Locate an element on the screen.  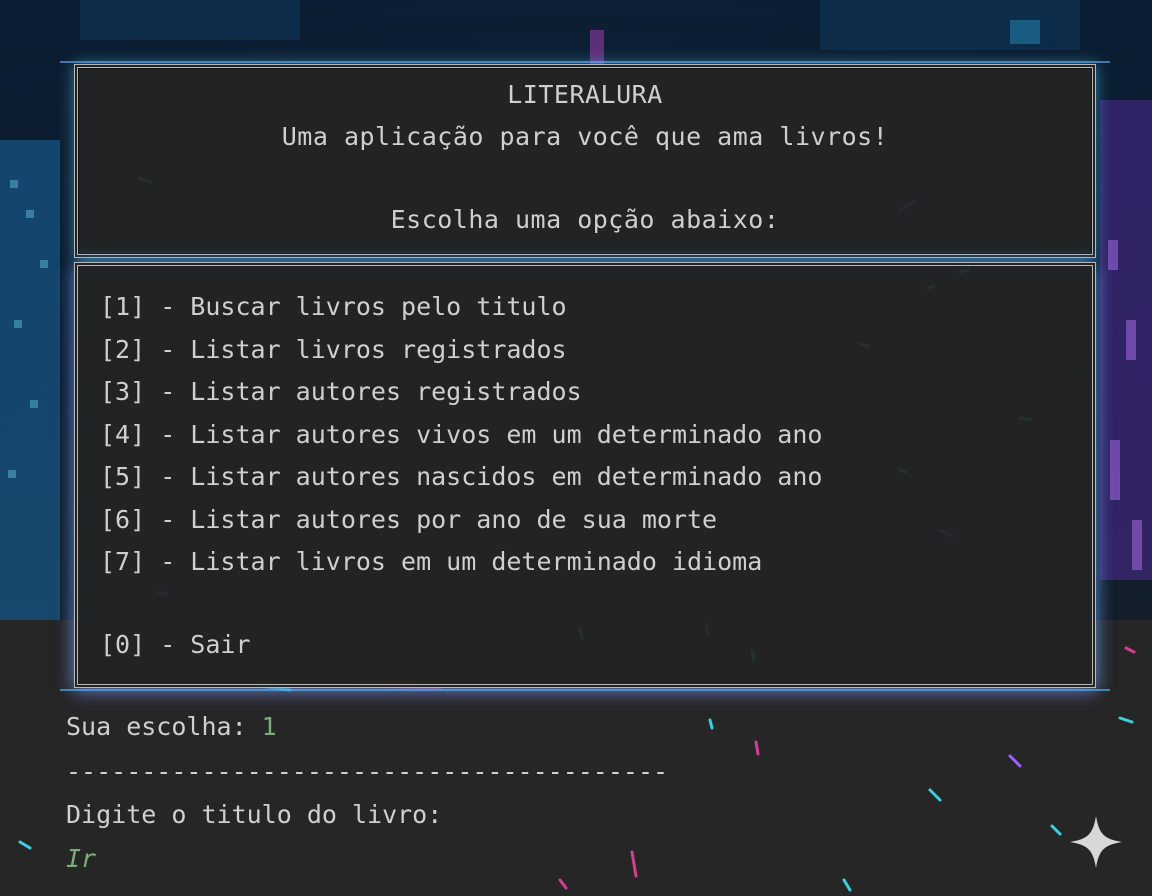
app-subtitle: Uma aplicação para você que ama livros! is located at coordinates (585, 136).